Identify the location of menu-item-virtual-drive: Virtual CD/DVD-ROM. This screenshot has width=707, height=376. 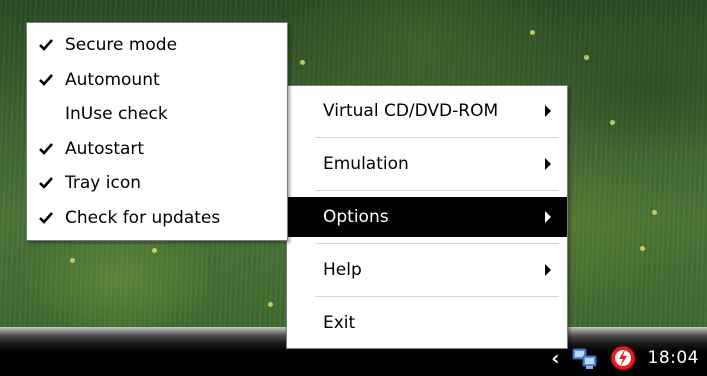
(427, 111).